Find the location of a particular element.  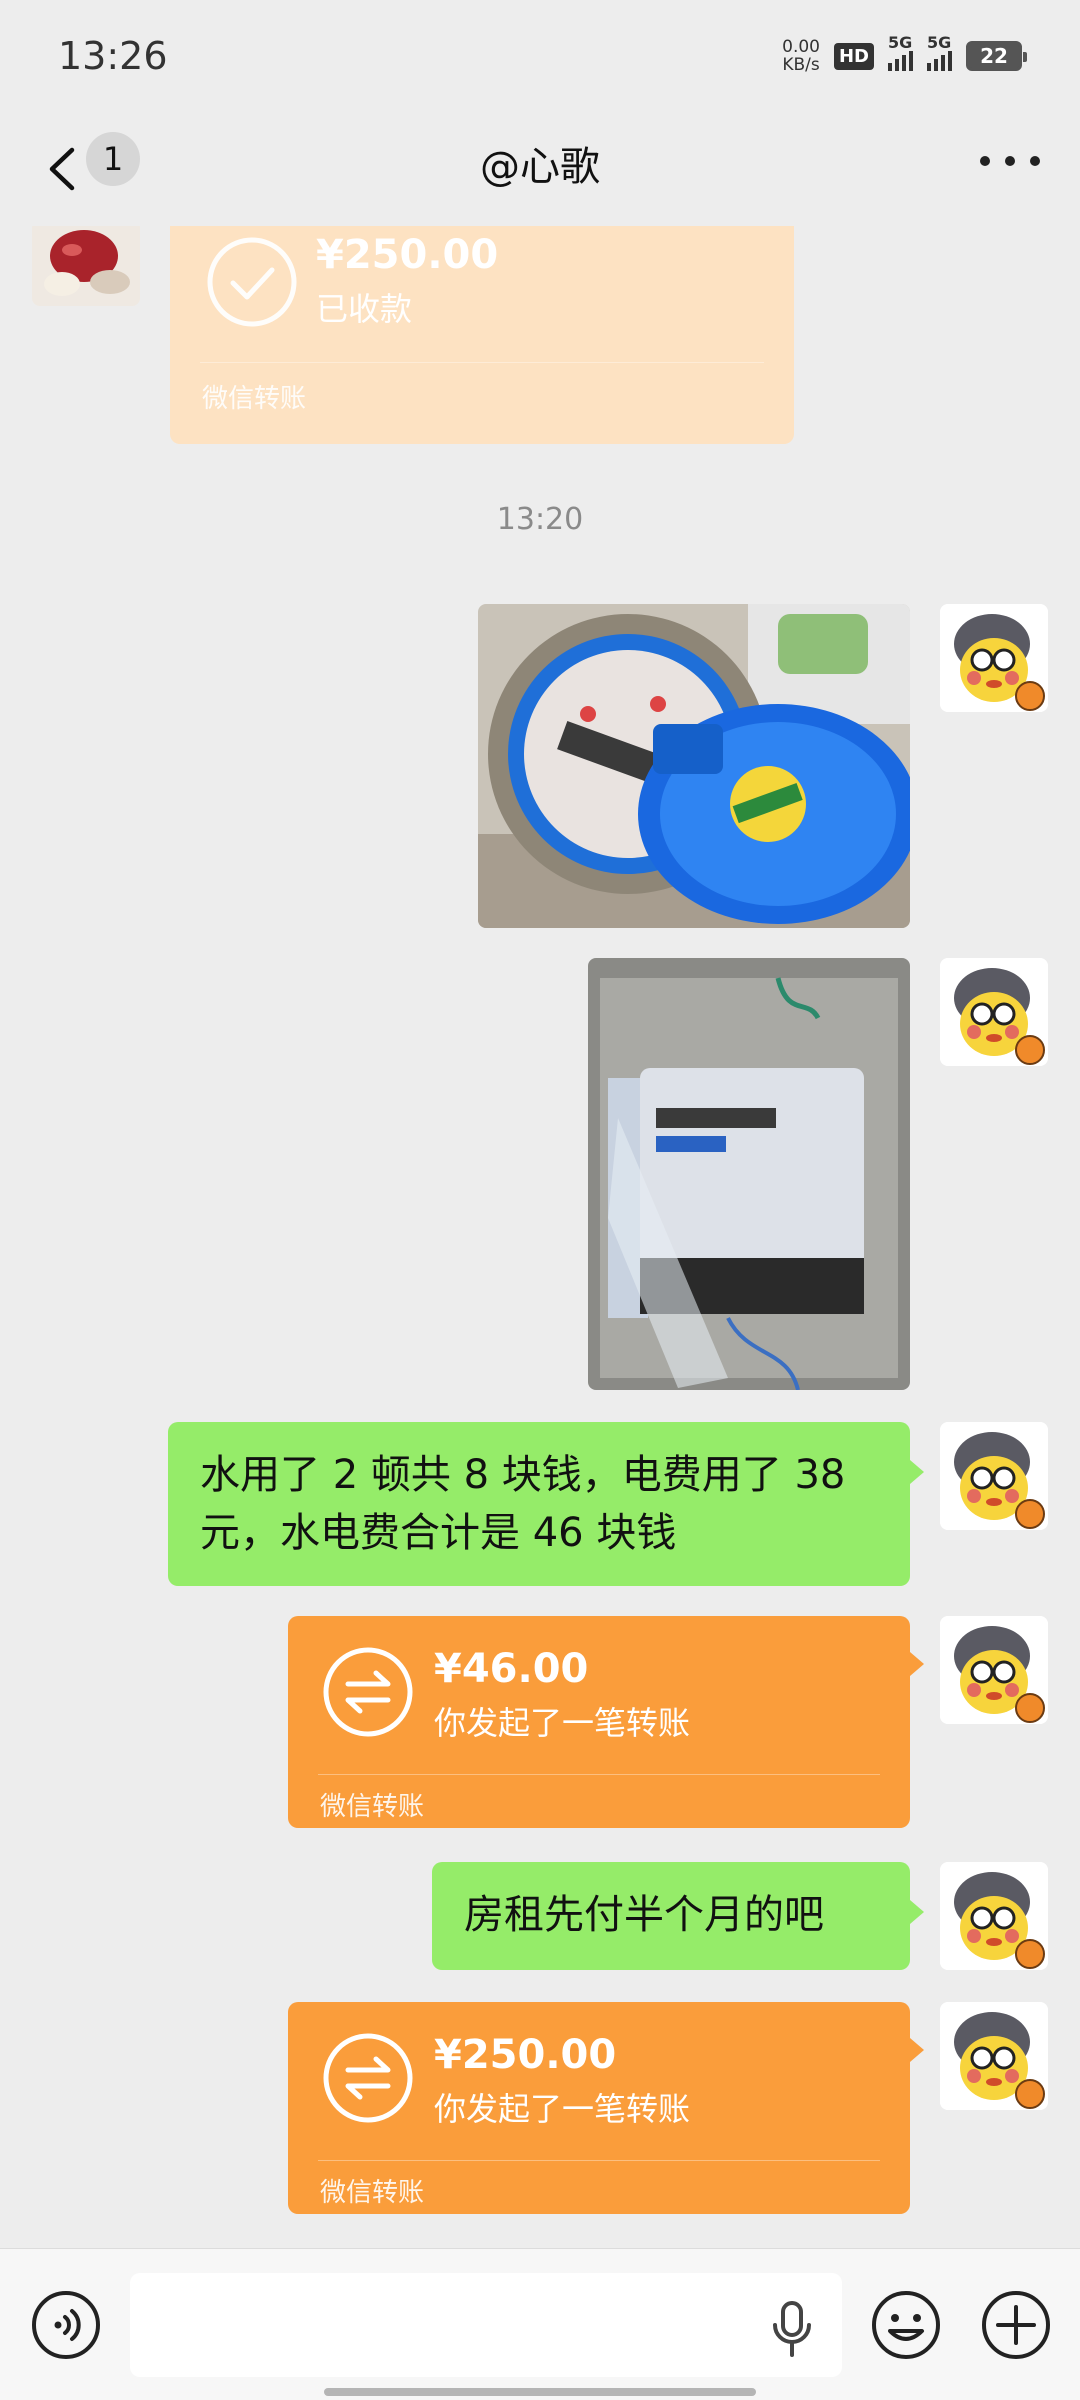

battery-icon: 22 is located at coordinates (996, 56).